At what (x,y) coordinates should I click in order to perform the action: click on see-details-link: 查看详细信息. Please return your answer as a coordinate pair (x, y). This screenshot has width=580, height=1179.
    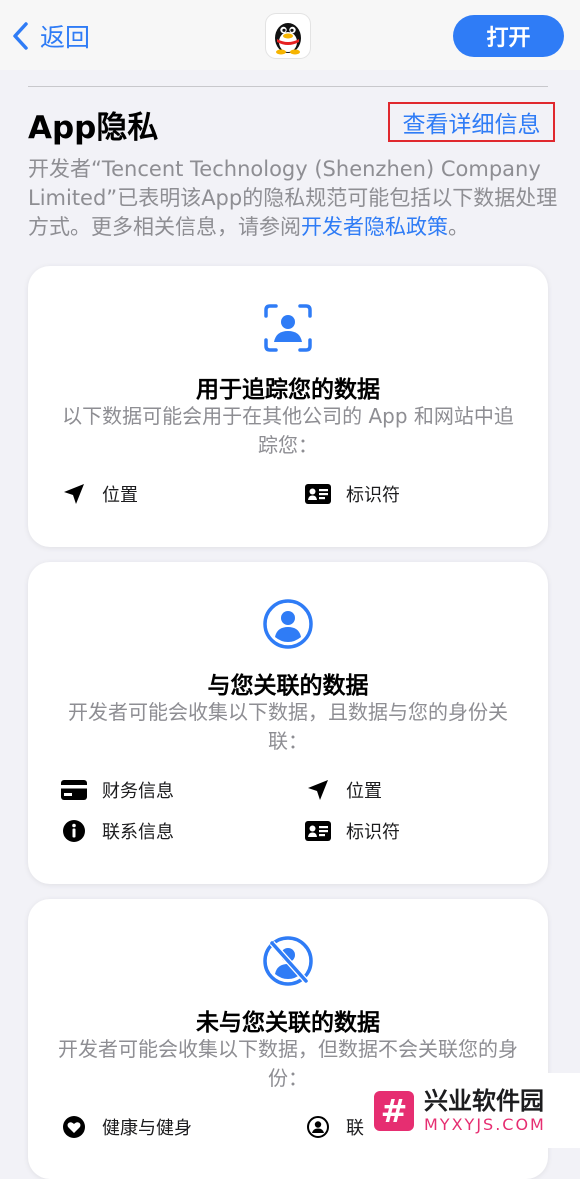
    Looking at the image, I should click on (471, 122).